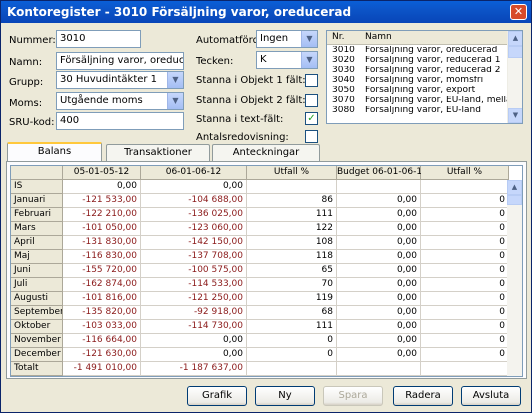 The image size is (532, 413). Describe the element at coordinates (287, 39) in the screenshot. I see `automatford-select: Ingen ▼` at that location.